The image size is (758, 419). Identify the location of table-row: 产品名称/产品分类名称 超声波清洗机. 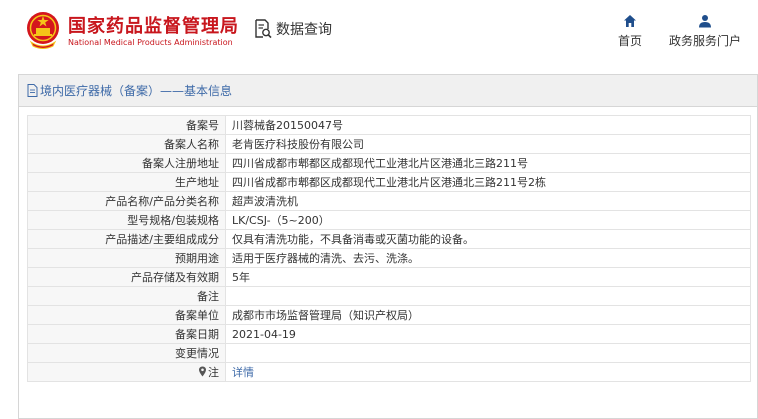
(389, 201).